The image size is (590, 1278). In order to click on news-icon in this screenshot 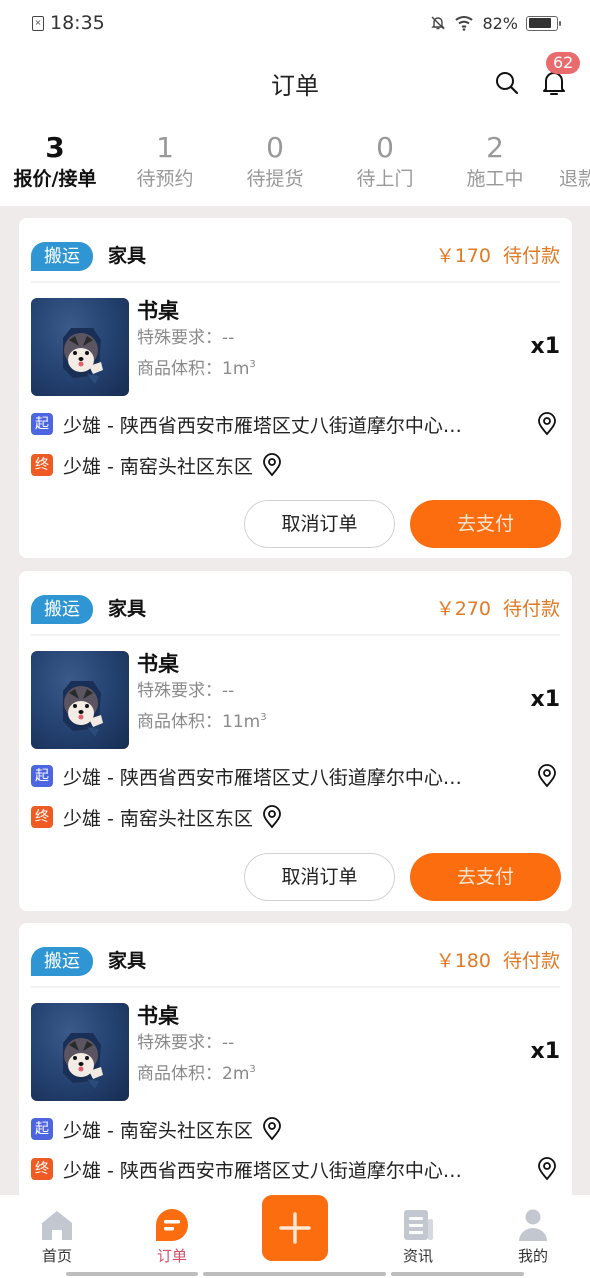, I will do `click(418, 1225)`.